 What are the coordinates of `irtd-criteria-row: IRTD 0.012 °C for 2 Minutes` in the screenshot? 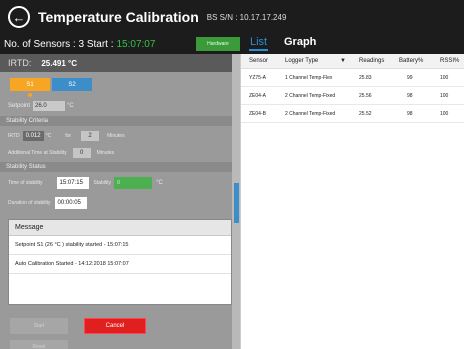 It's located at (66, 136).